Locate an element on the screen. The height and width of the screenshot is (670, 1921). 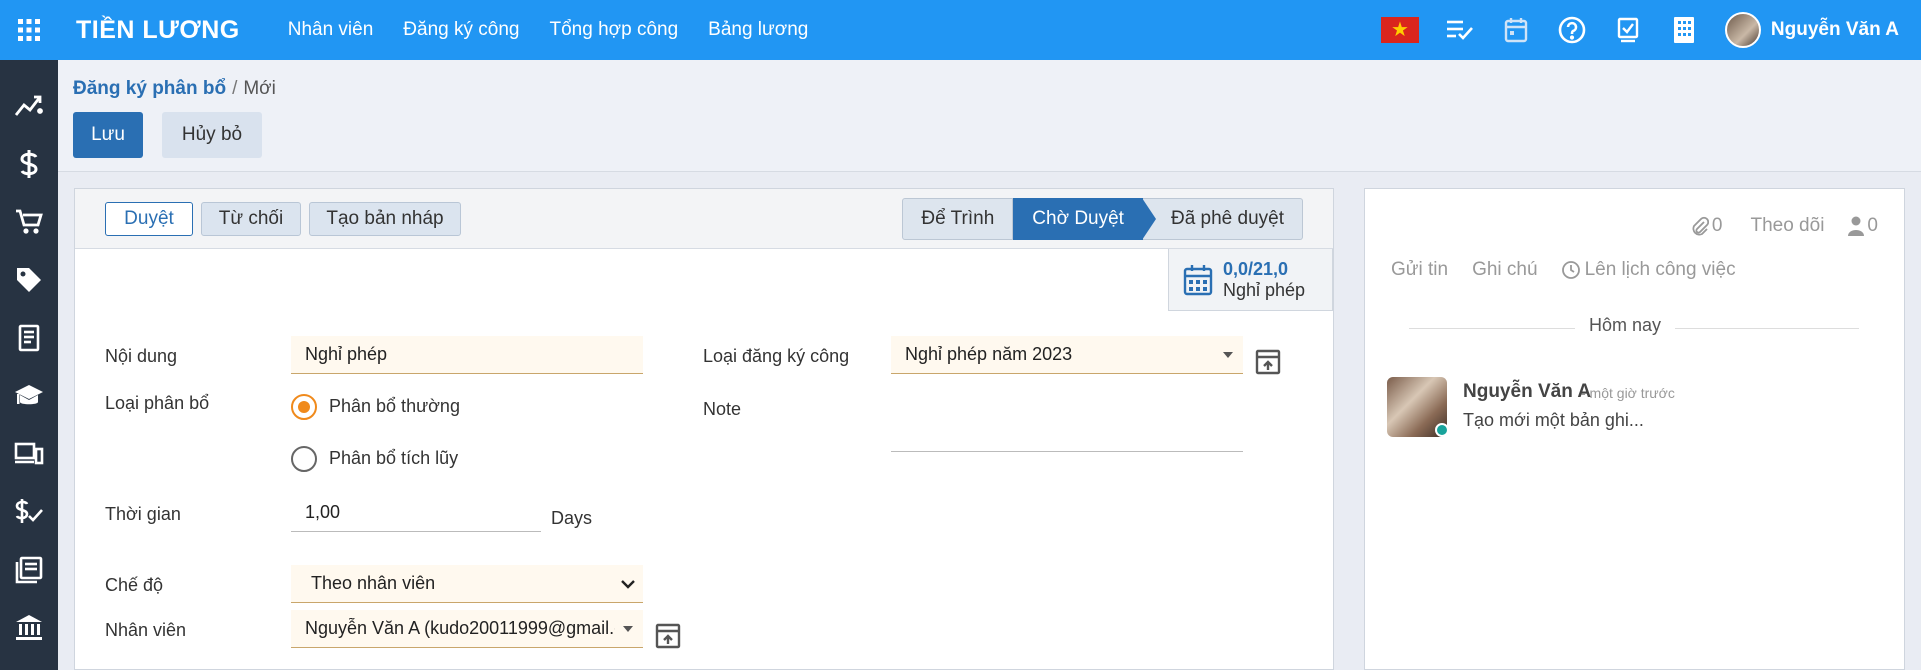
nhan-vien-input: Nguyễn Văn A (kudo20011999@gmail.c is located at coordinates (467, 629).